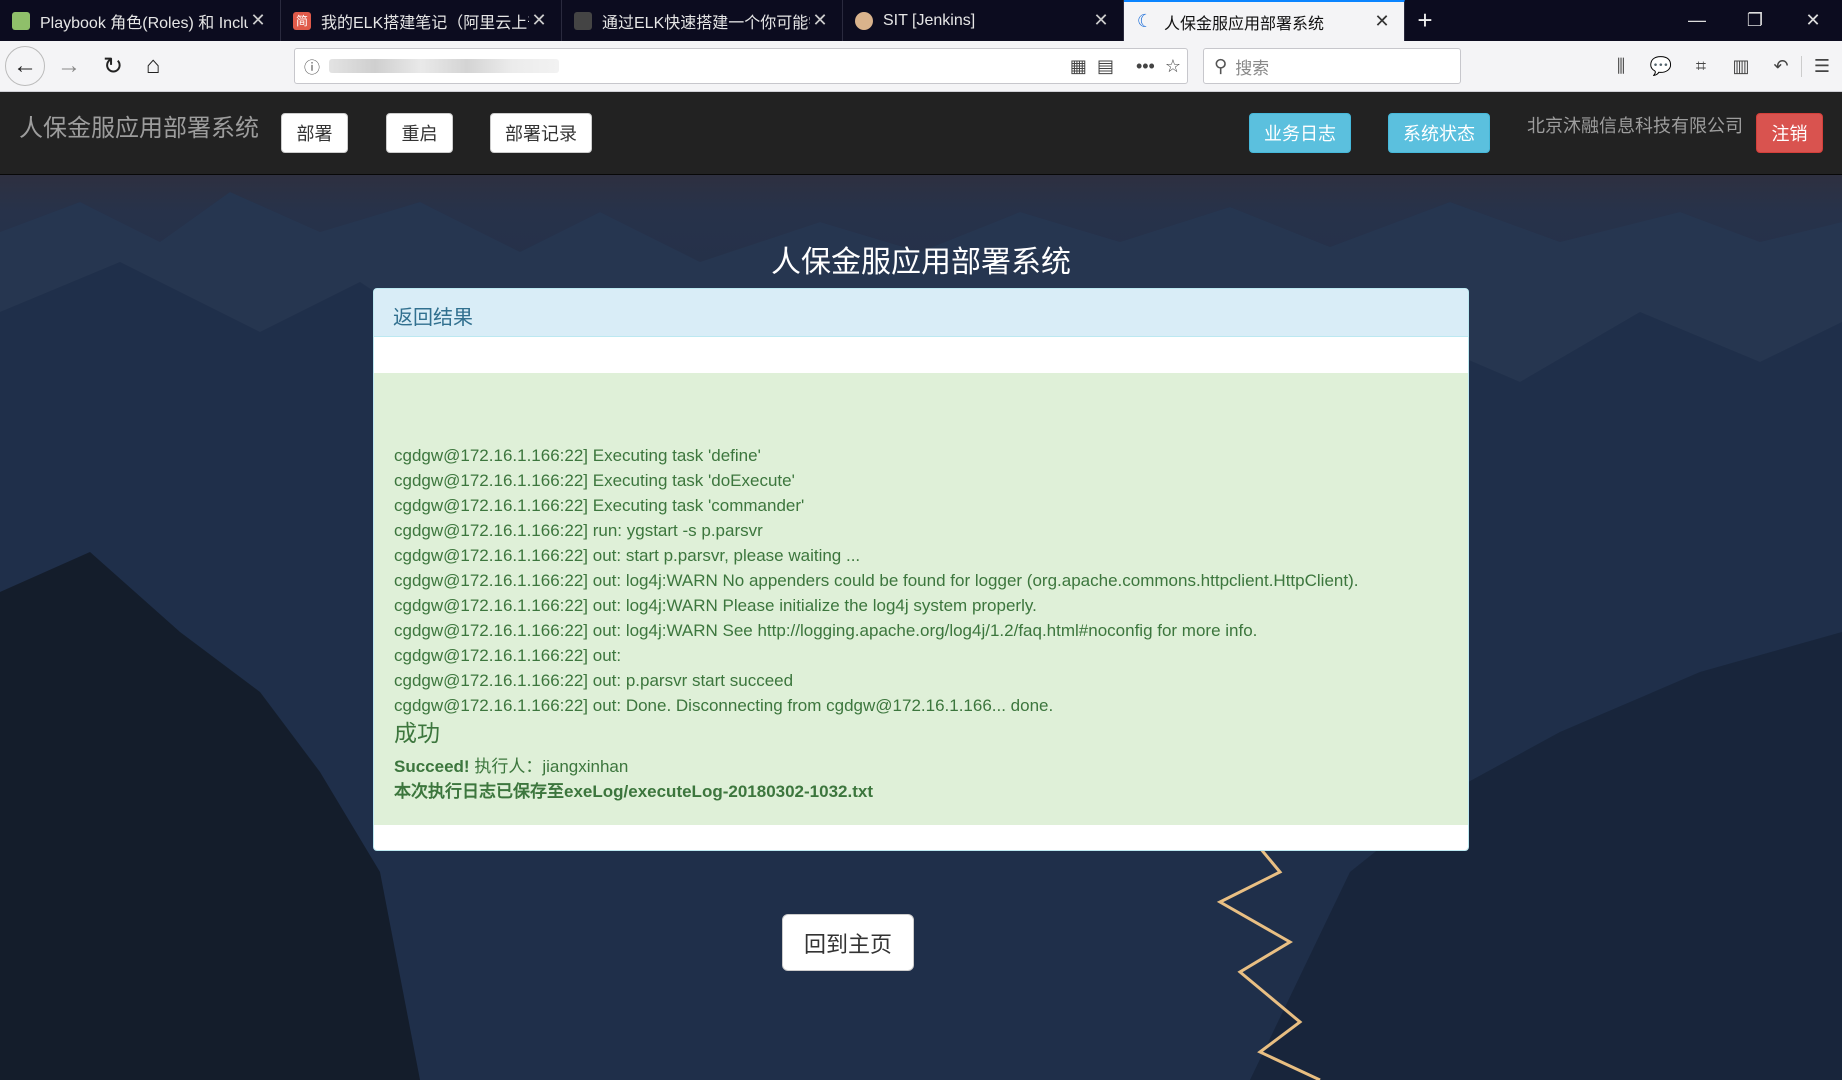 The width and height of the screenshot is (1842, 1080). Describe the element at coordinates (1300, 133) in the screenshot. I see `business-log-button: 业务日志` at that location.